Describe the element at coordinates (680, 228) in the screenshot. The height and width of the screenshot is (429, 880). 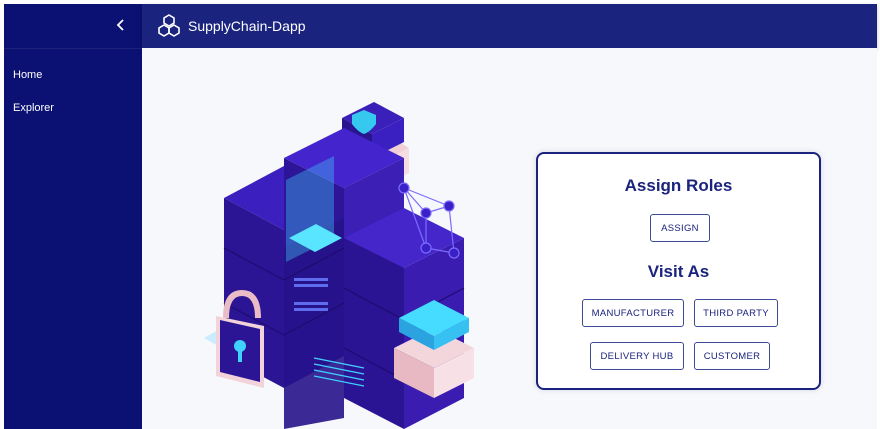
I see `assign-button: ASSIGN` at that location.